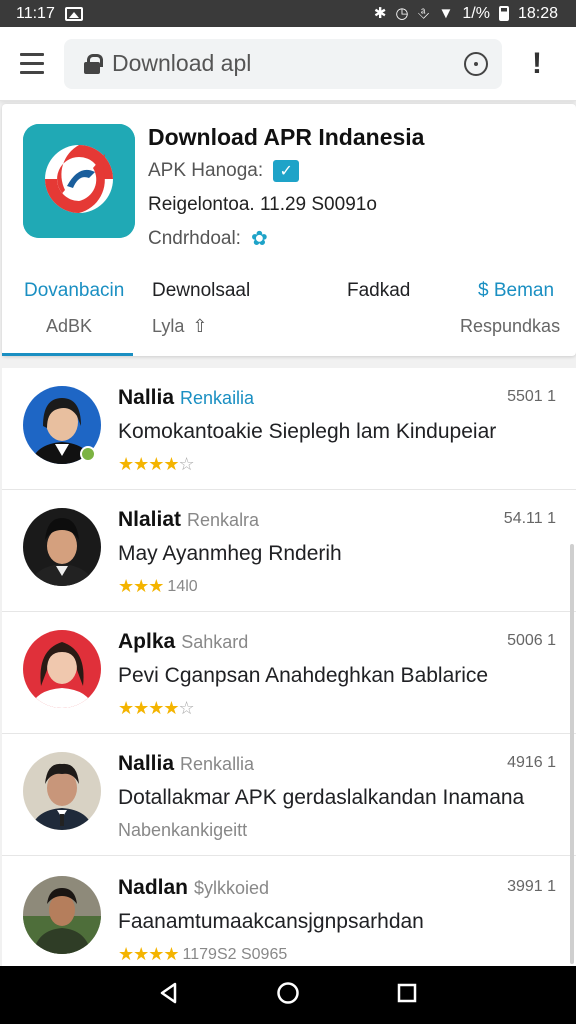  I want to click on battery-icon, so click(503, 13).